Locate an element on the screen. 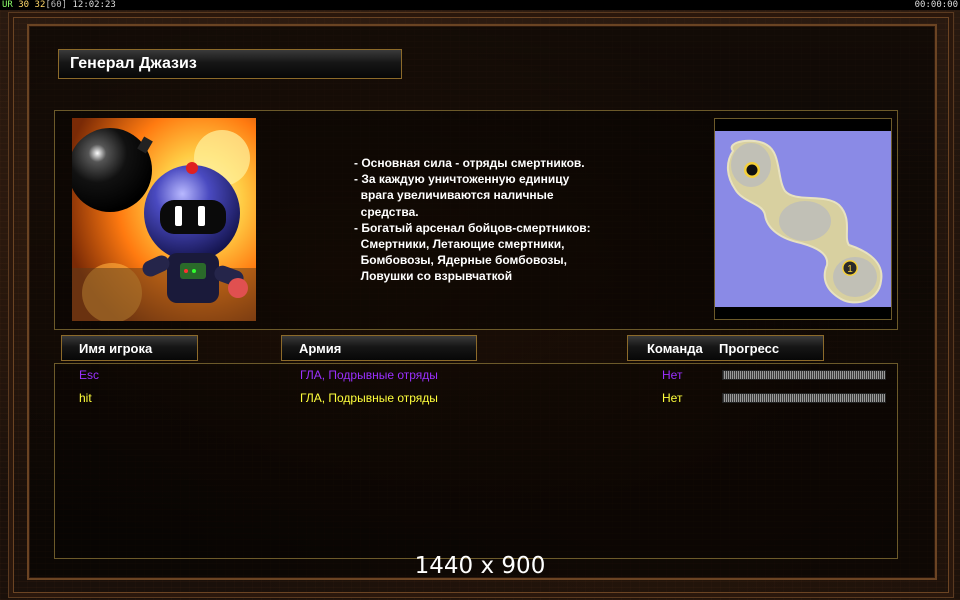 The image size is (960, 600). minimap-image: 1 is located at coordinates (803, 219).